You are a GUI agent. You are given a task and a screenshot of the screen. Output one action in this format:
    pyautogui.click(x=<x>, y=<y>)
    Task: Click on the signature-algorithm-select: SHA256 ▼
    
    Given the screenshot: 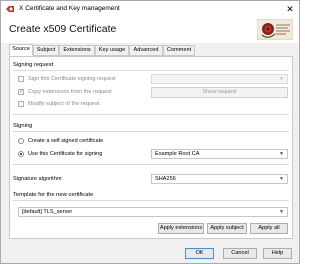 What is the action you would take?
    pyautogui.click(x=219, y=179)
    